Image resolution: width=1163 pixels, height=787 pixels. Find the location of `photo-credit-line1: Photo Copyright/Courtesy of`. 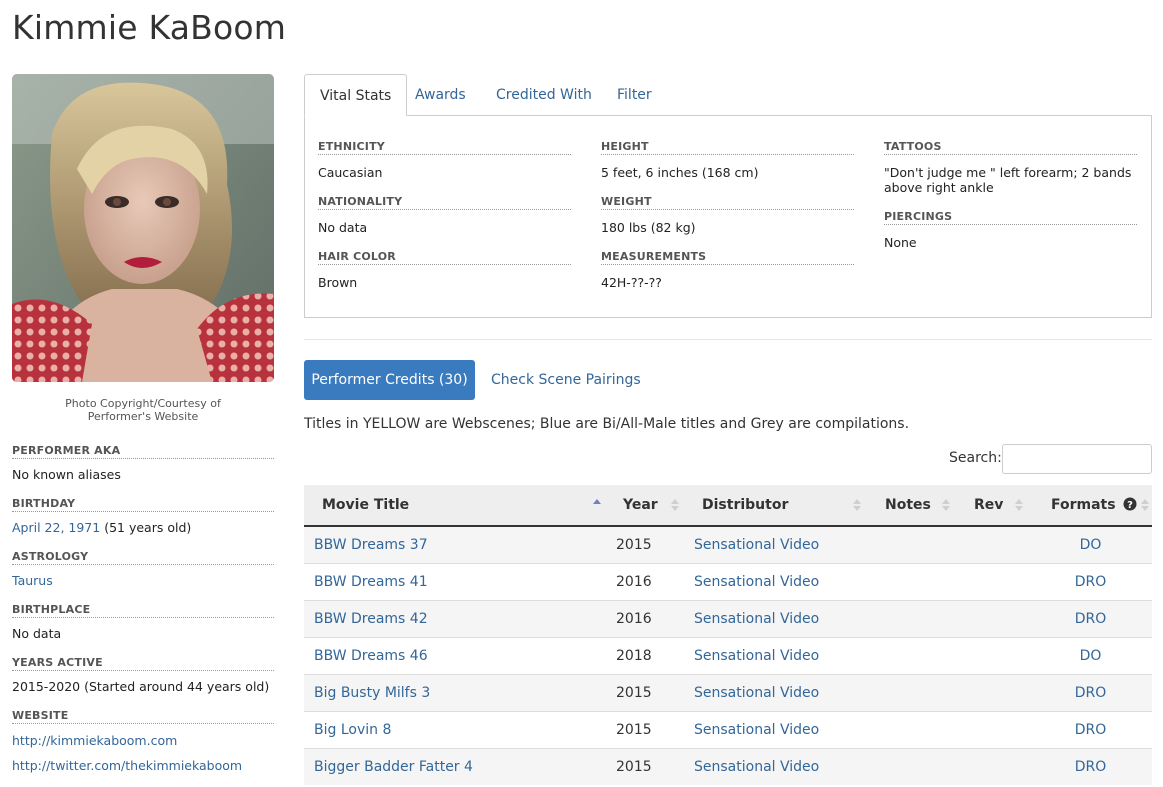

photo-credit-line1: Photo Copyright/Courtesy of is located at coordinates (143, 403).